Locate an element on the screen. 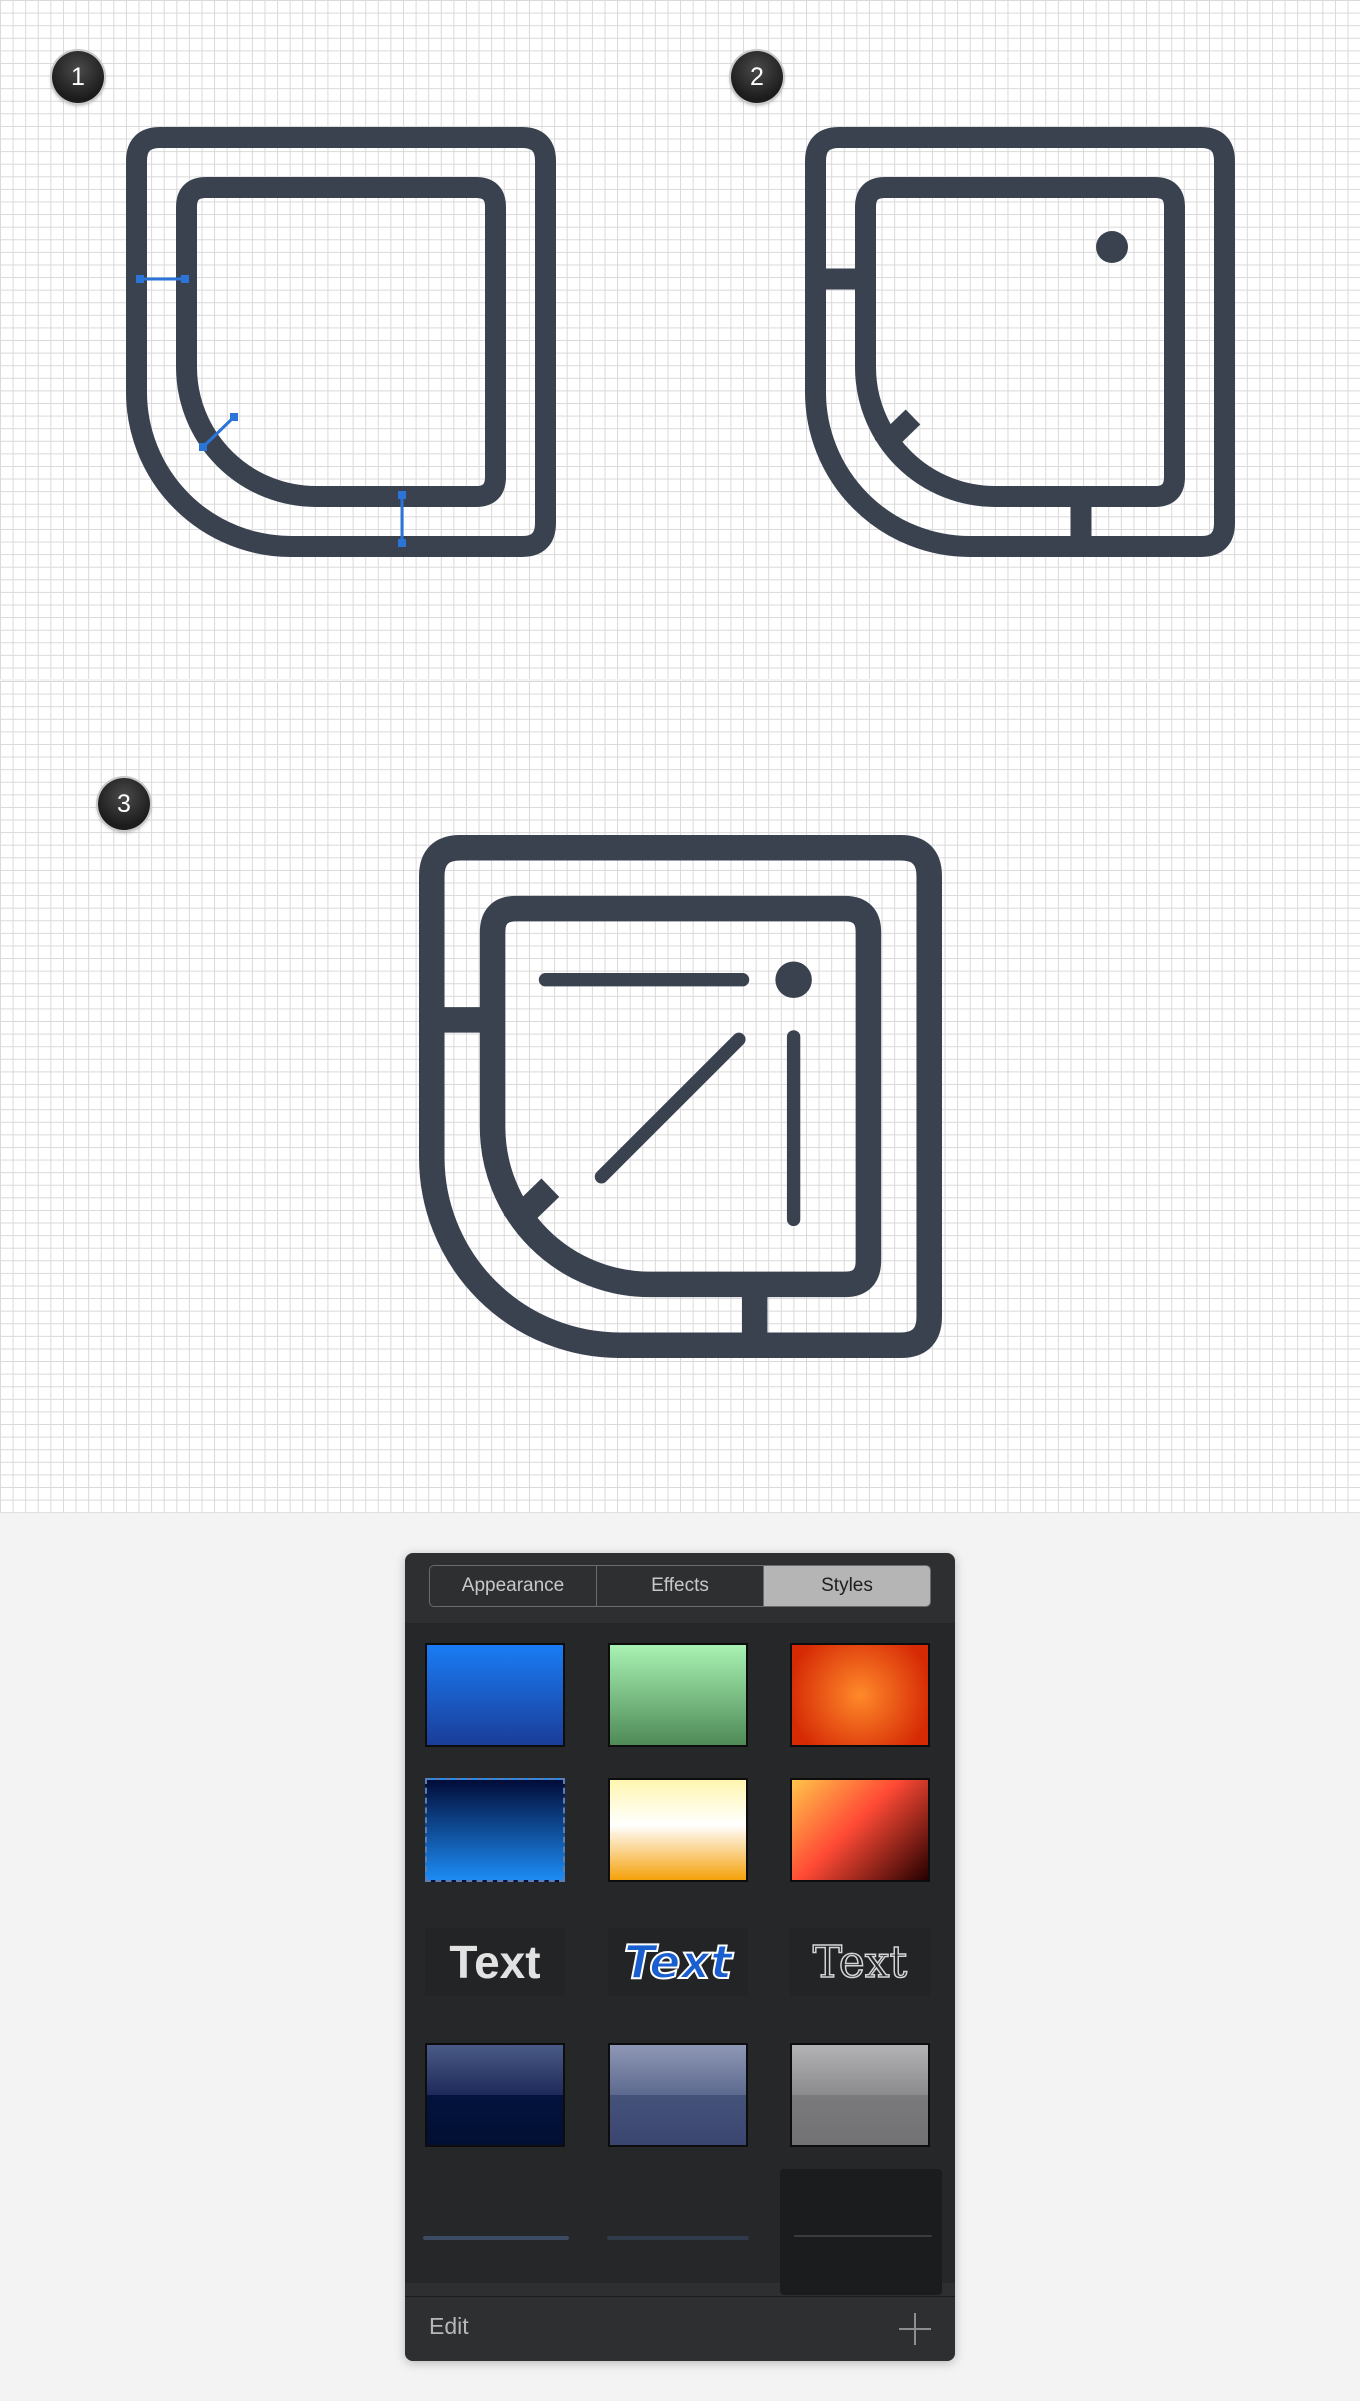 This screenshot has height=2401, width=1360. slab-serif-text-sample: Text is located at coordinates (860, 1962).